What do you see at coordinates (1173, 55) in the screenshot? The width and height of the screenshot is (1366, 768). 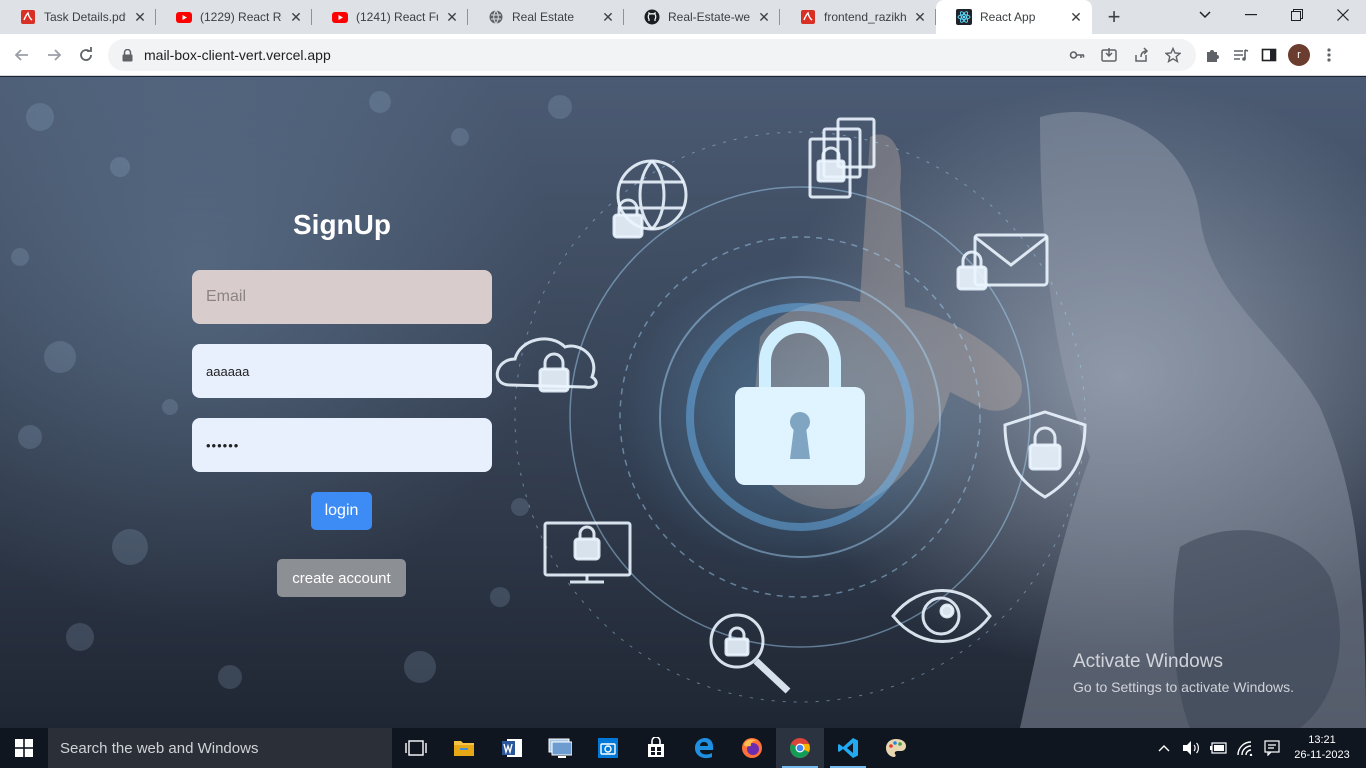 I see `bookmark-star-icon` at bounding box center [1173, 55].